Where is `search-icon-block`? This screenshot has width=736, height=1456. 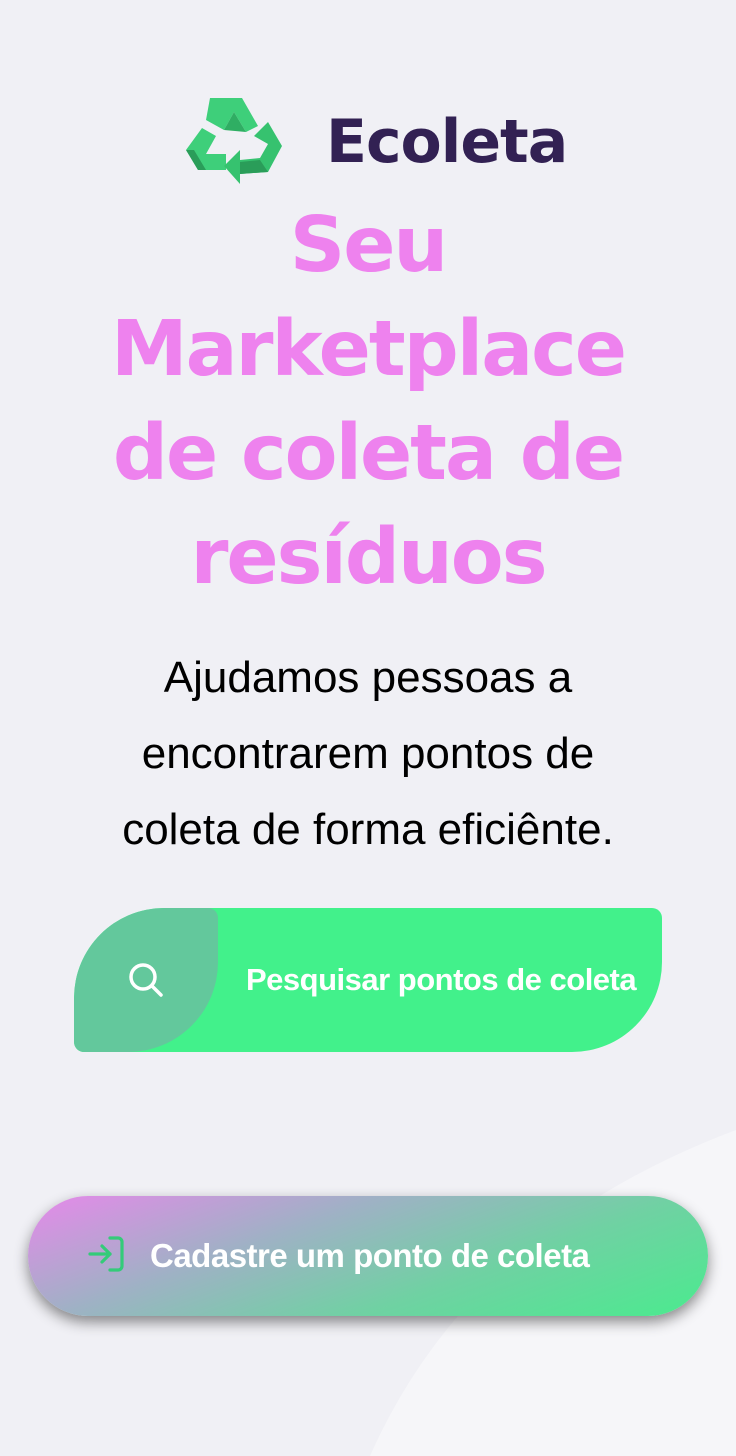
search-icon-block is located at coordinates (146, 980).